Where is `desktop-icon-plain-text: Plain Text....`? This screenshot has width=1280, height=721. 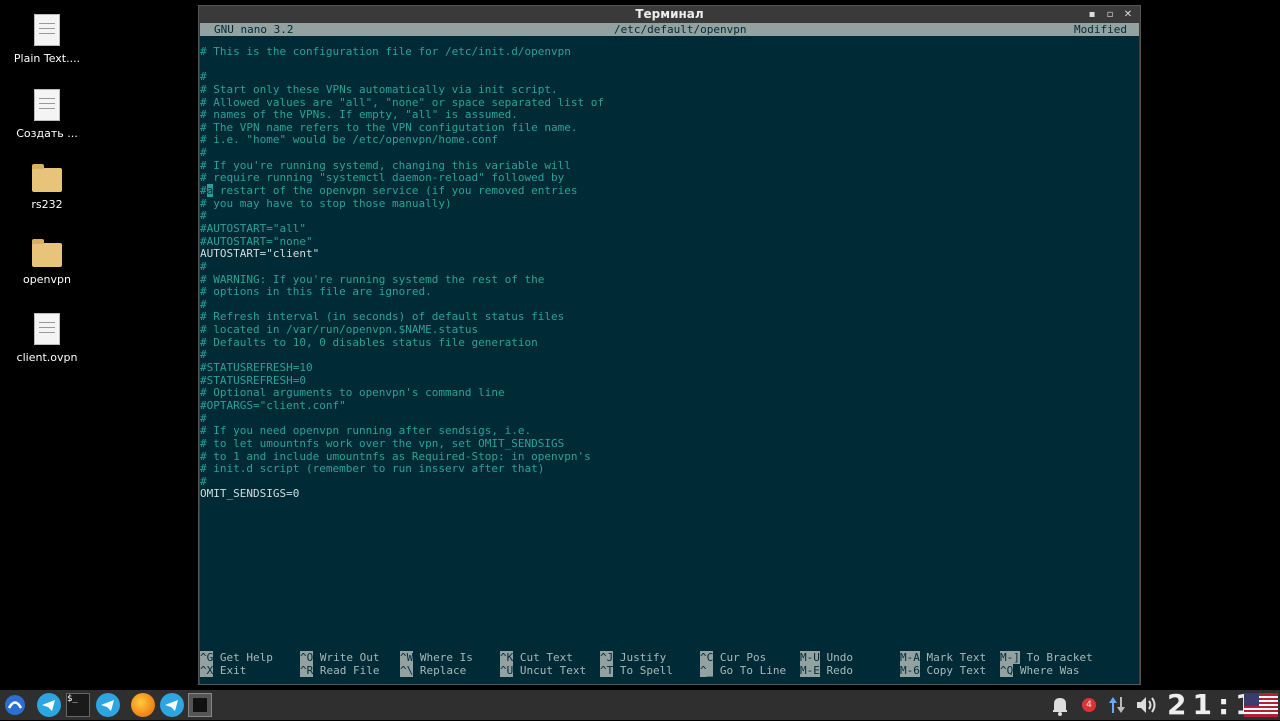 desktop-icon-plain-text: Plain Text.... is located at coordinates (47, 39).